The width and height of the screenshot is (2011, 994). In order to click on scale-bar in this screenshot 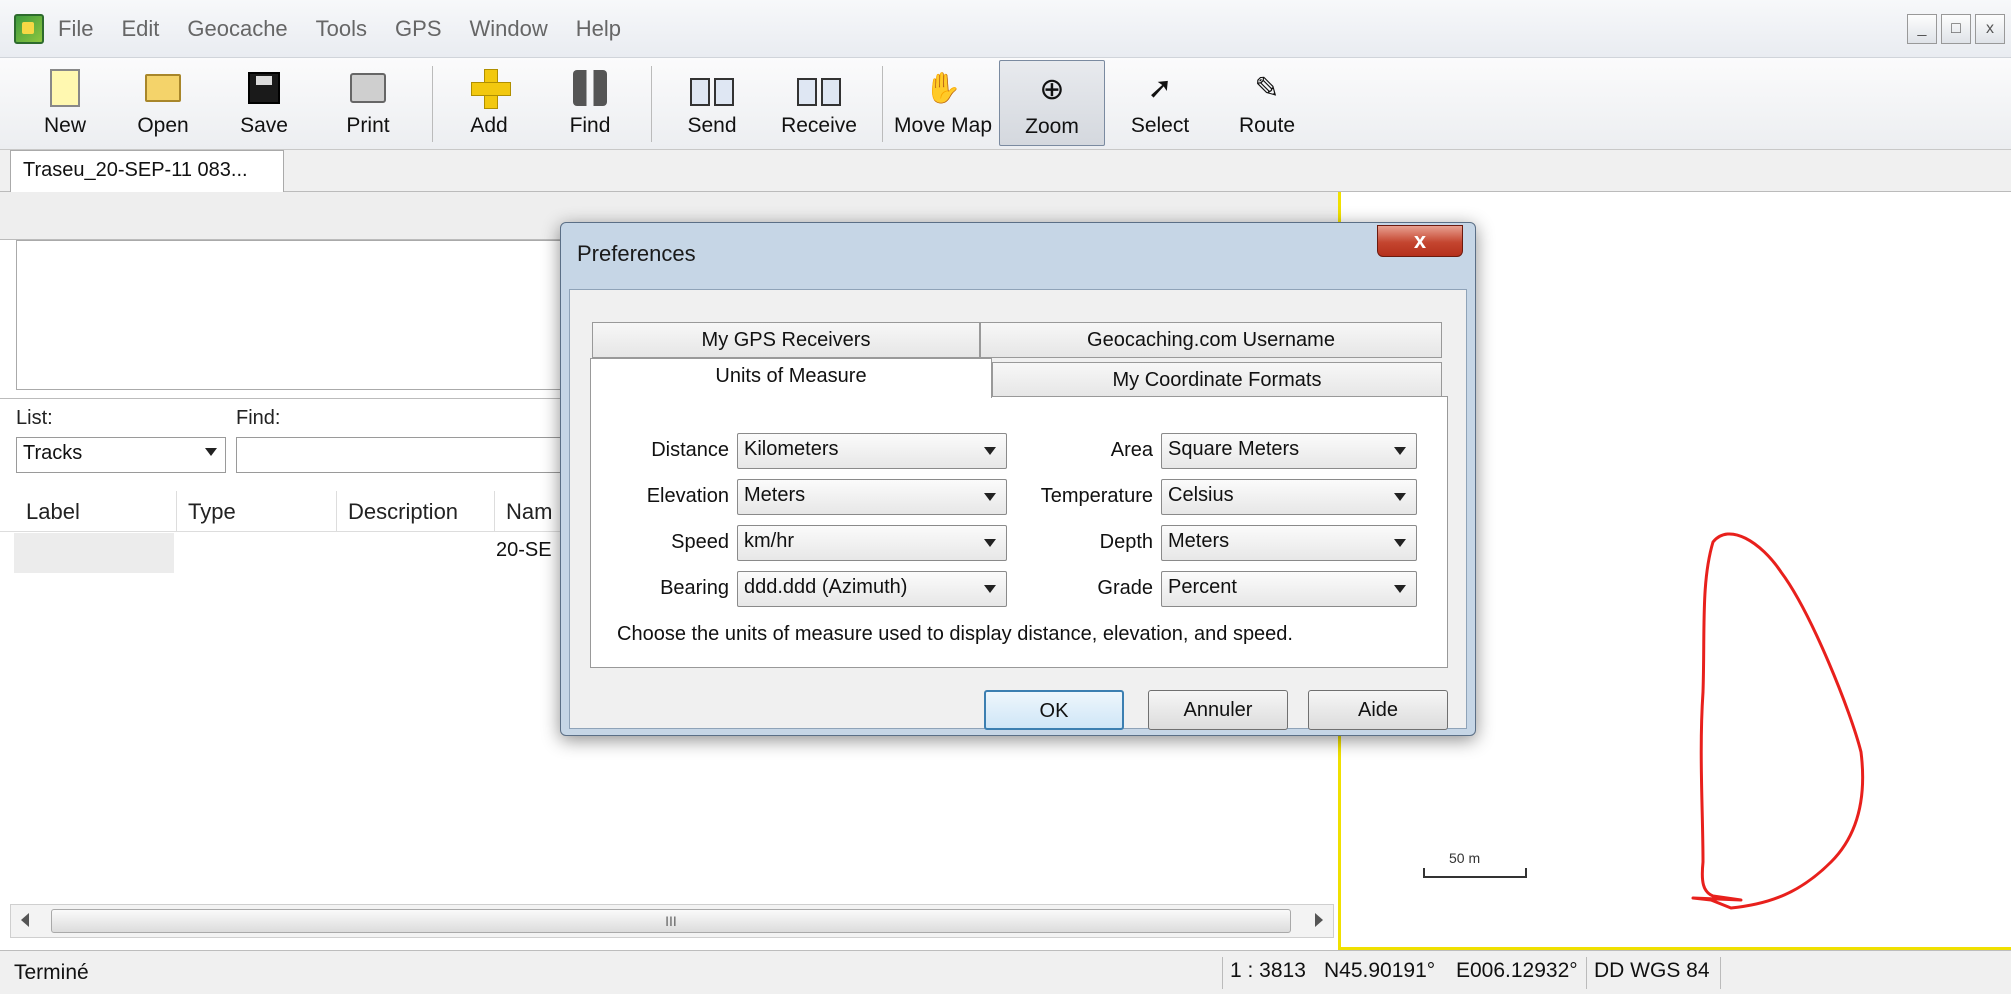, I will do `click(1475, 873)`.